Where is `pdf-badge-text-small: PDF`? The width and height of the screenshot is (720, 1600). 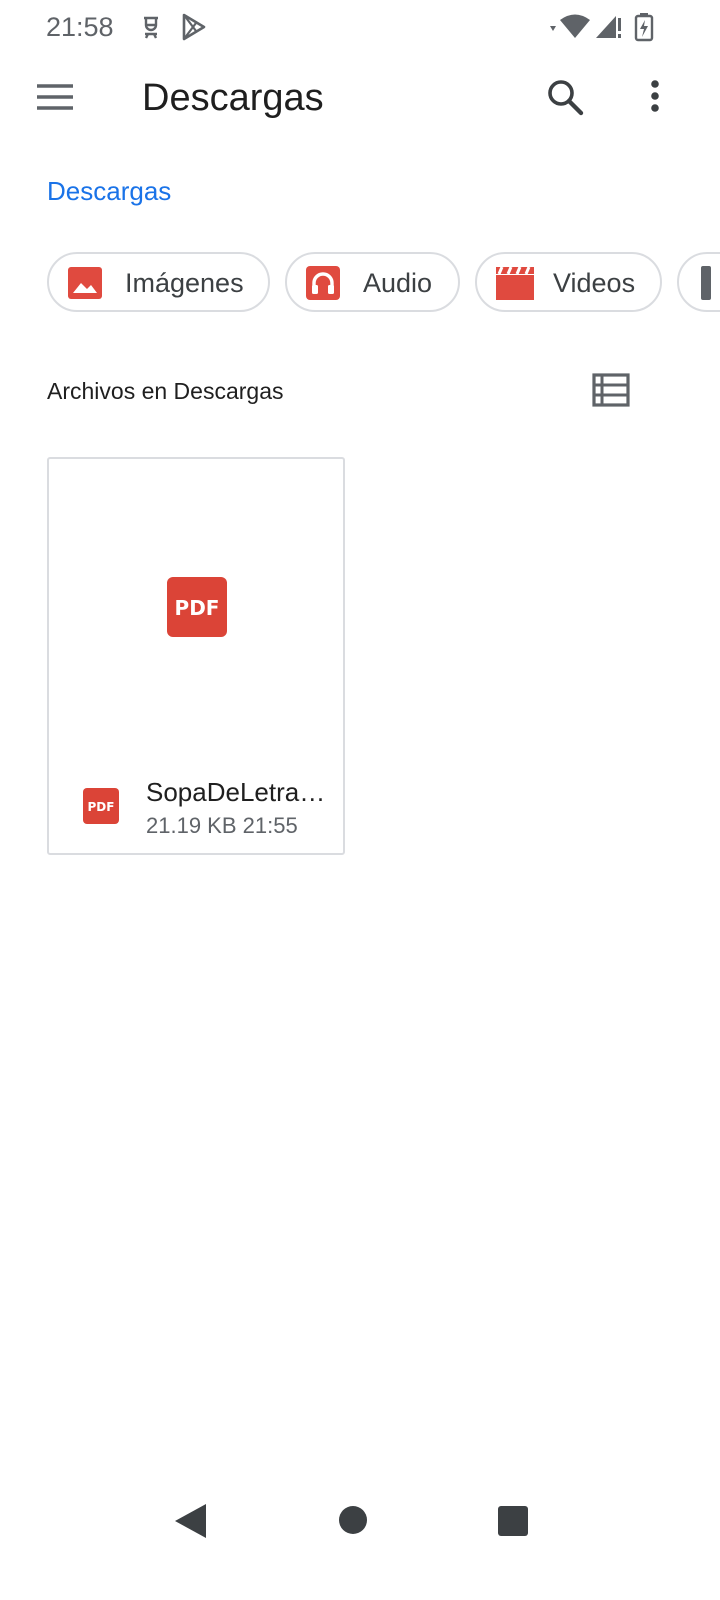
pdf-badge-text-small: PDF is located at coordinates (101, 807).